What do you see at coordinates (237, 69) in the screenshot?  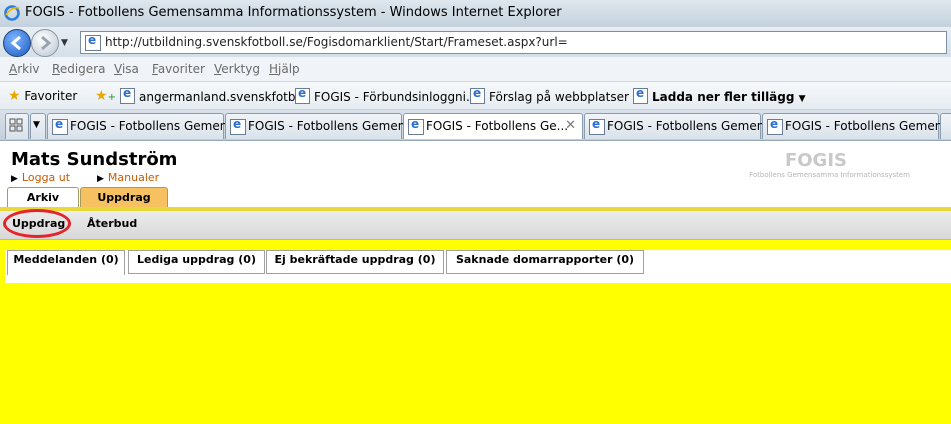 I see `menu-verktyg: Verktyg` at bounding box center [237, 69].